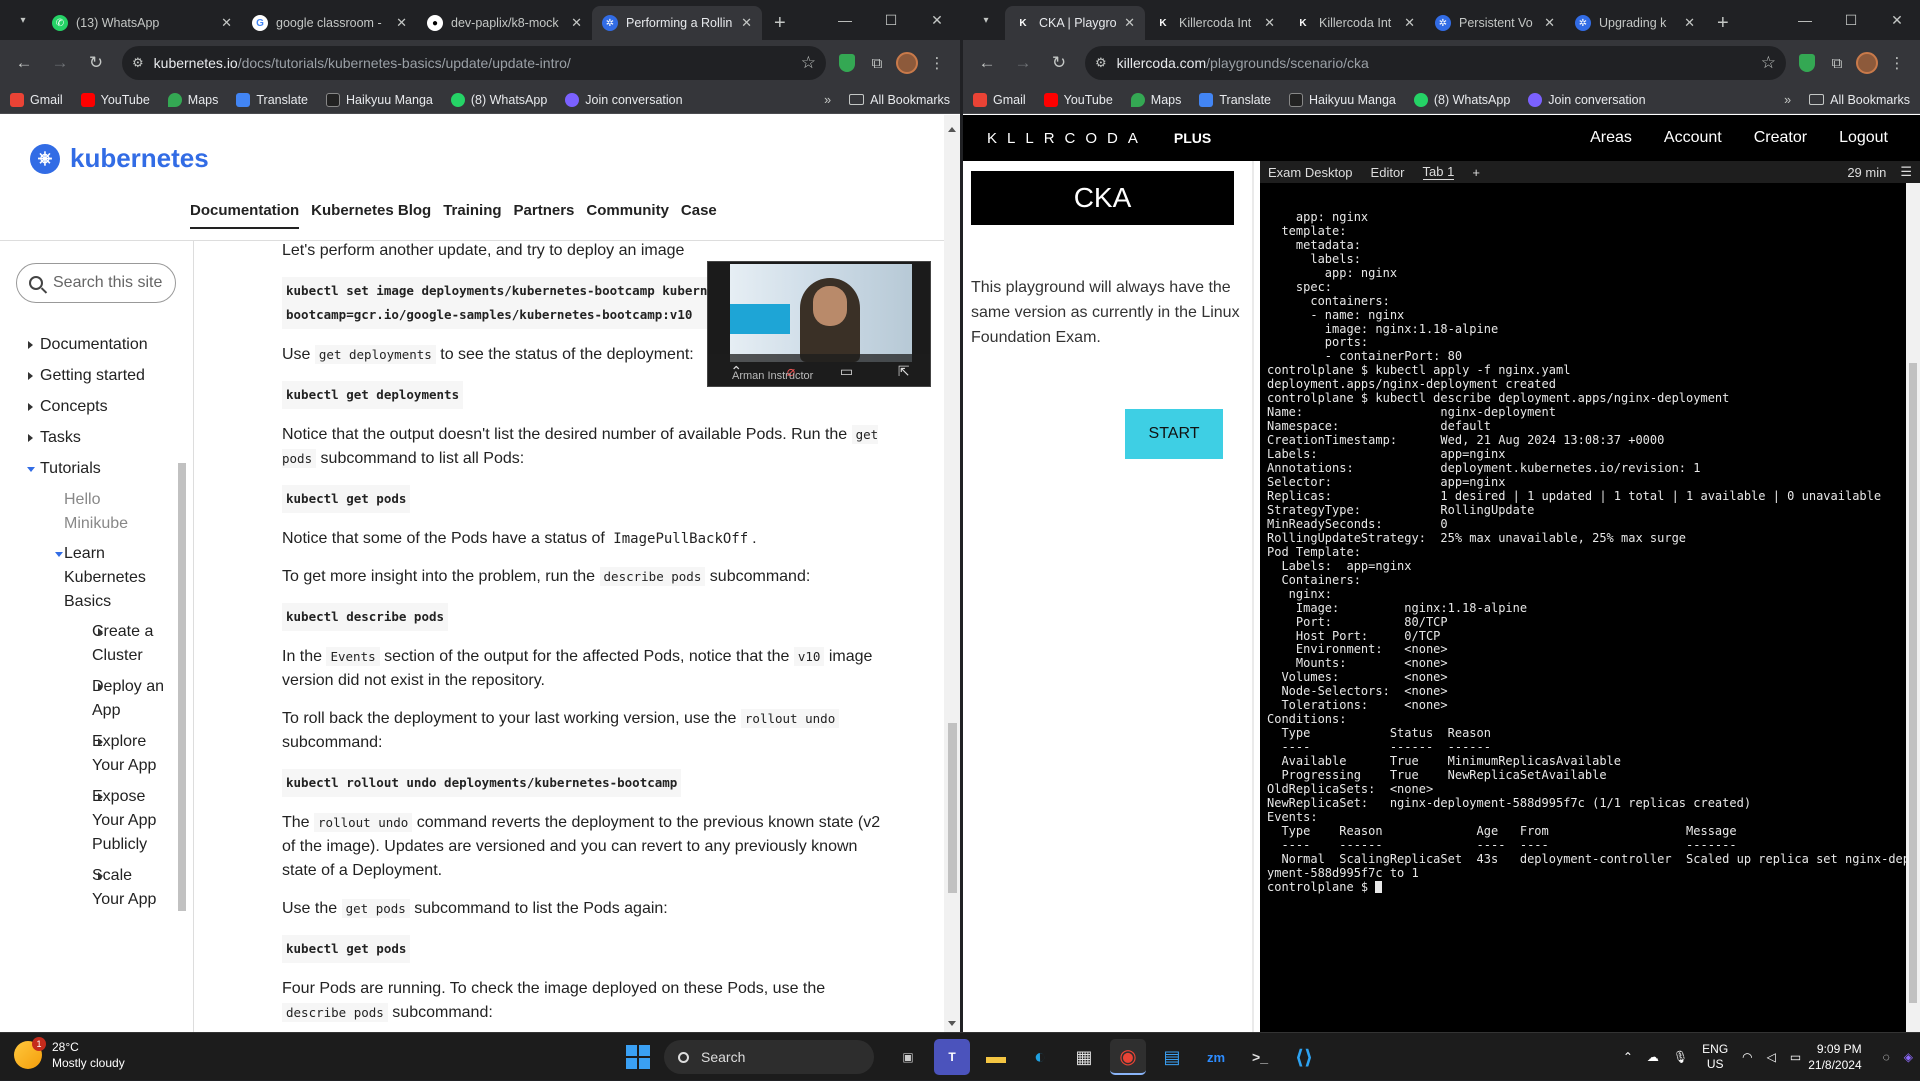 The height and width of the screenshot is (1081, 1920). I want to click on file-explorer-icon: ▬, so click(996, 1057).